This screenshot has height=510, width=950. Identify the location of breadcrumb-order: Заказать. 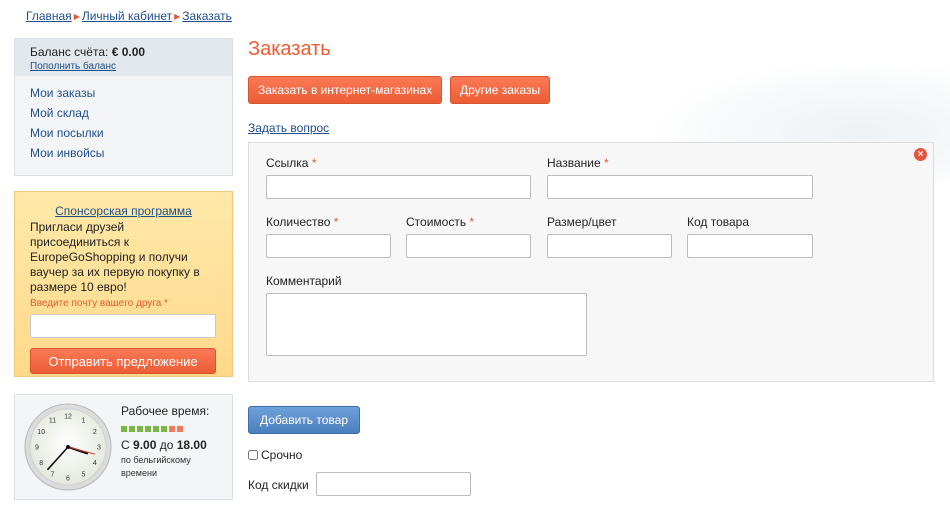
(207, 16).